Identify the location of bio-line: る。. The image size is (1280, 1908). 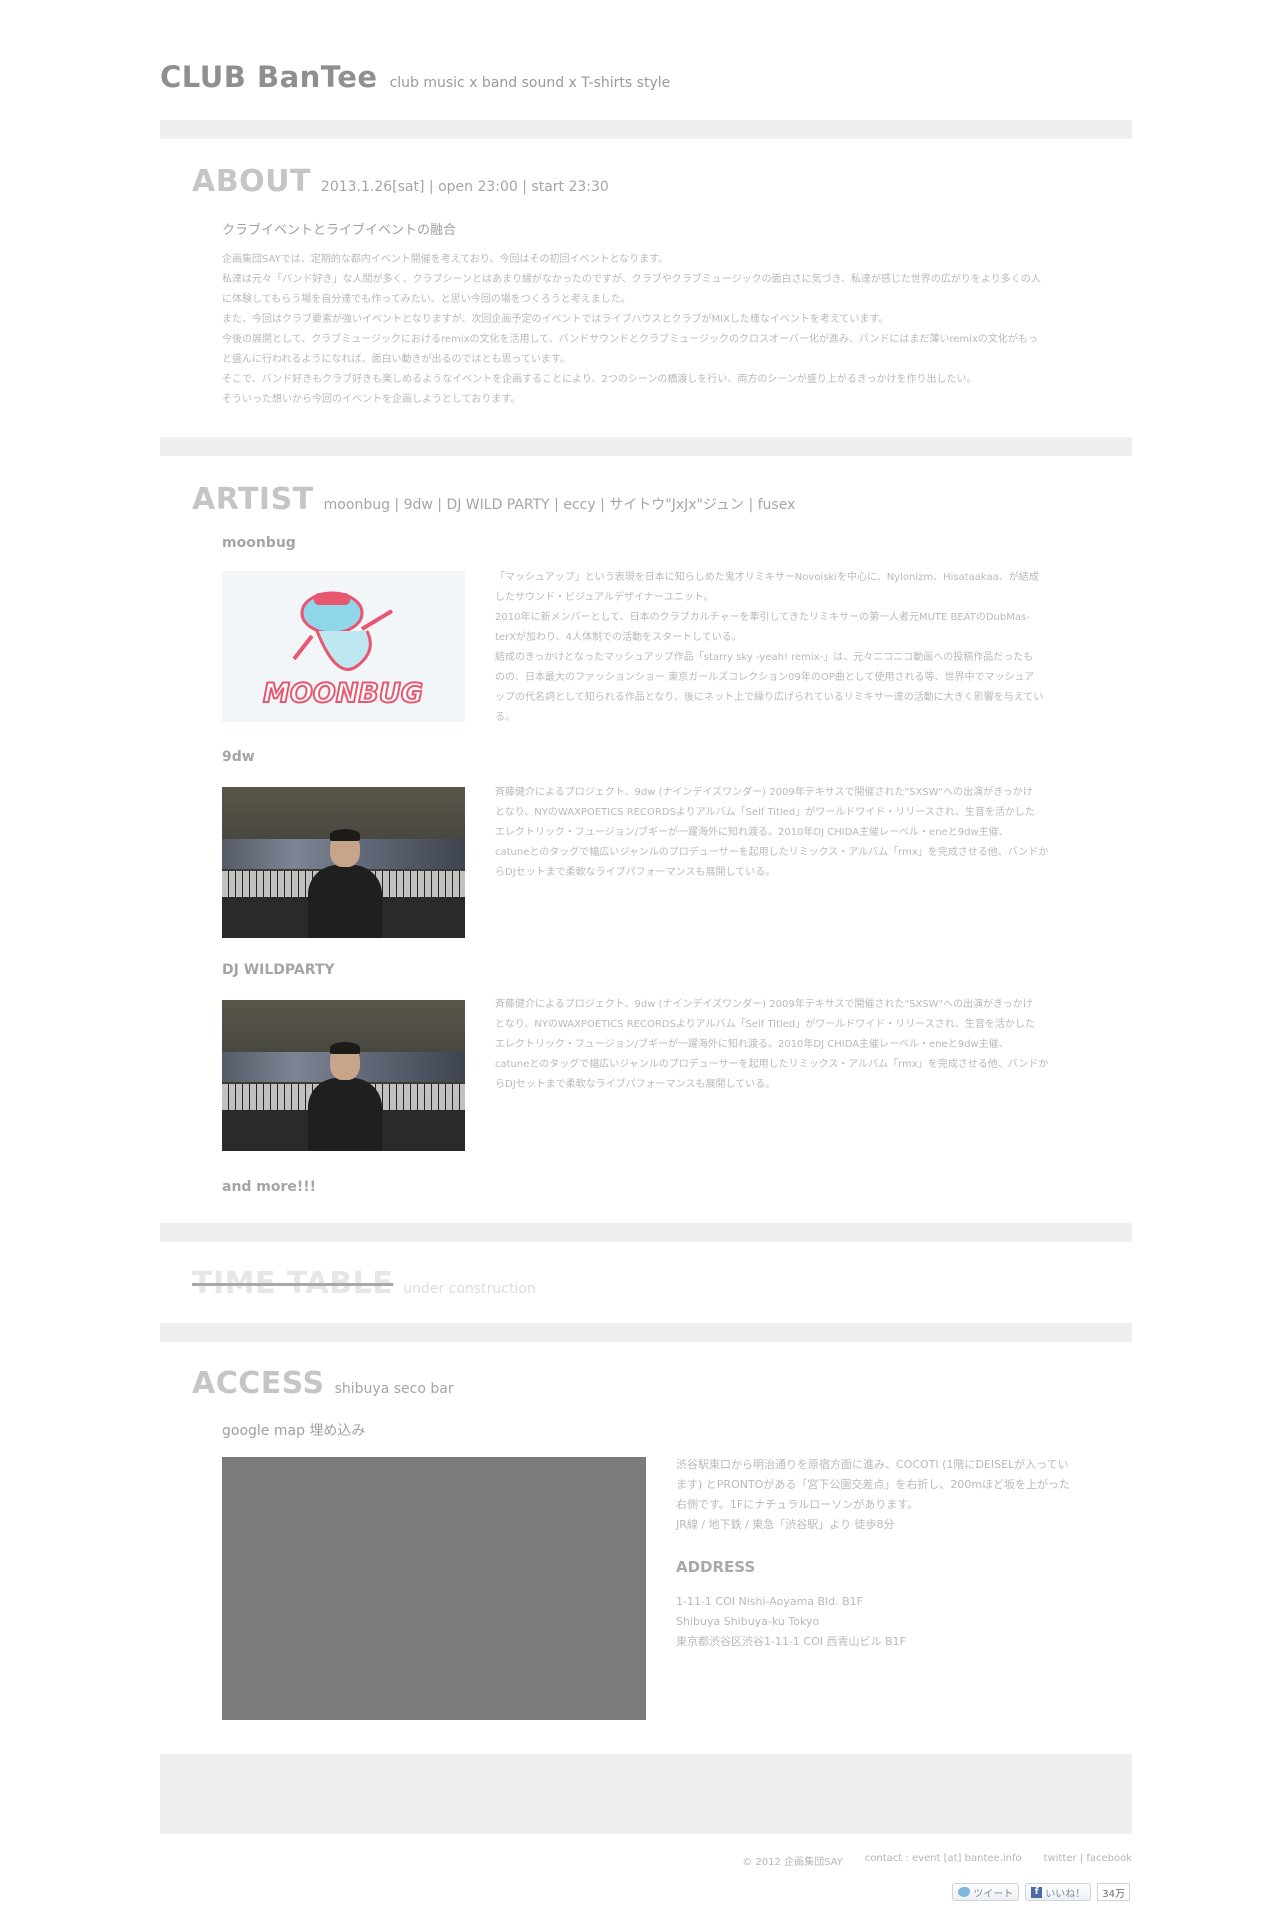
(505, 717).